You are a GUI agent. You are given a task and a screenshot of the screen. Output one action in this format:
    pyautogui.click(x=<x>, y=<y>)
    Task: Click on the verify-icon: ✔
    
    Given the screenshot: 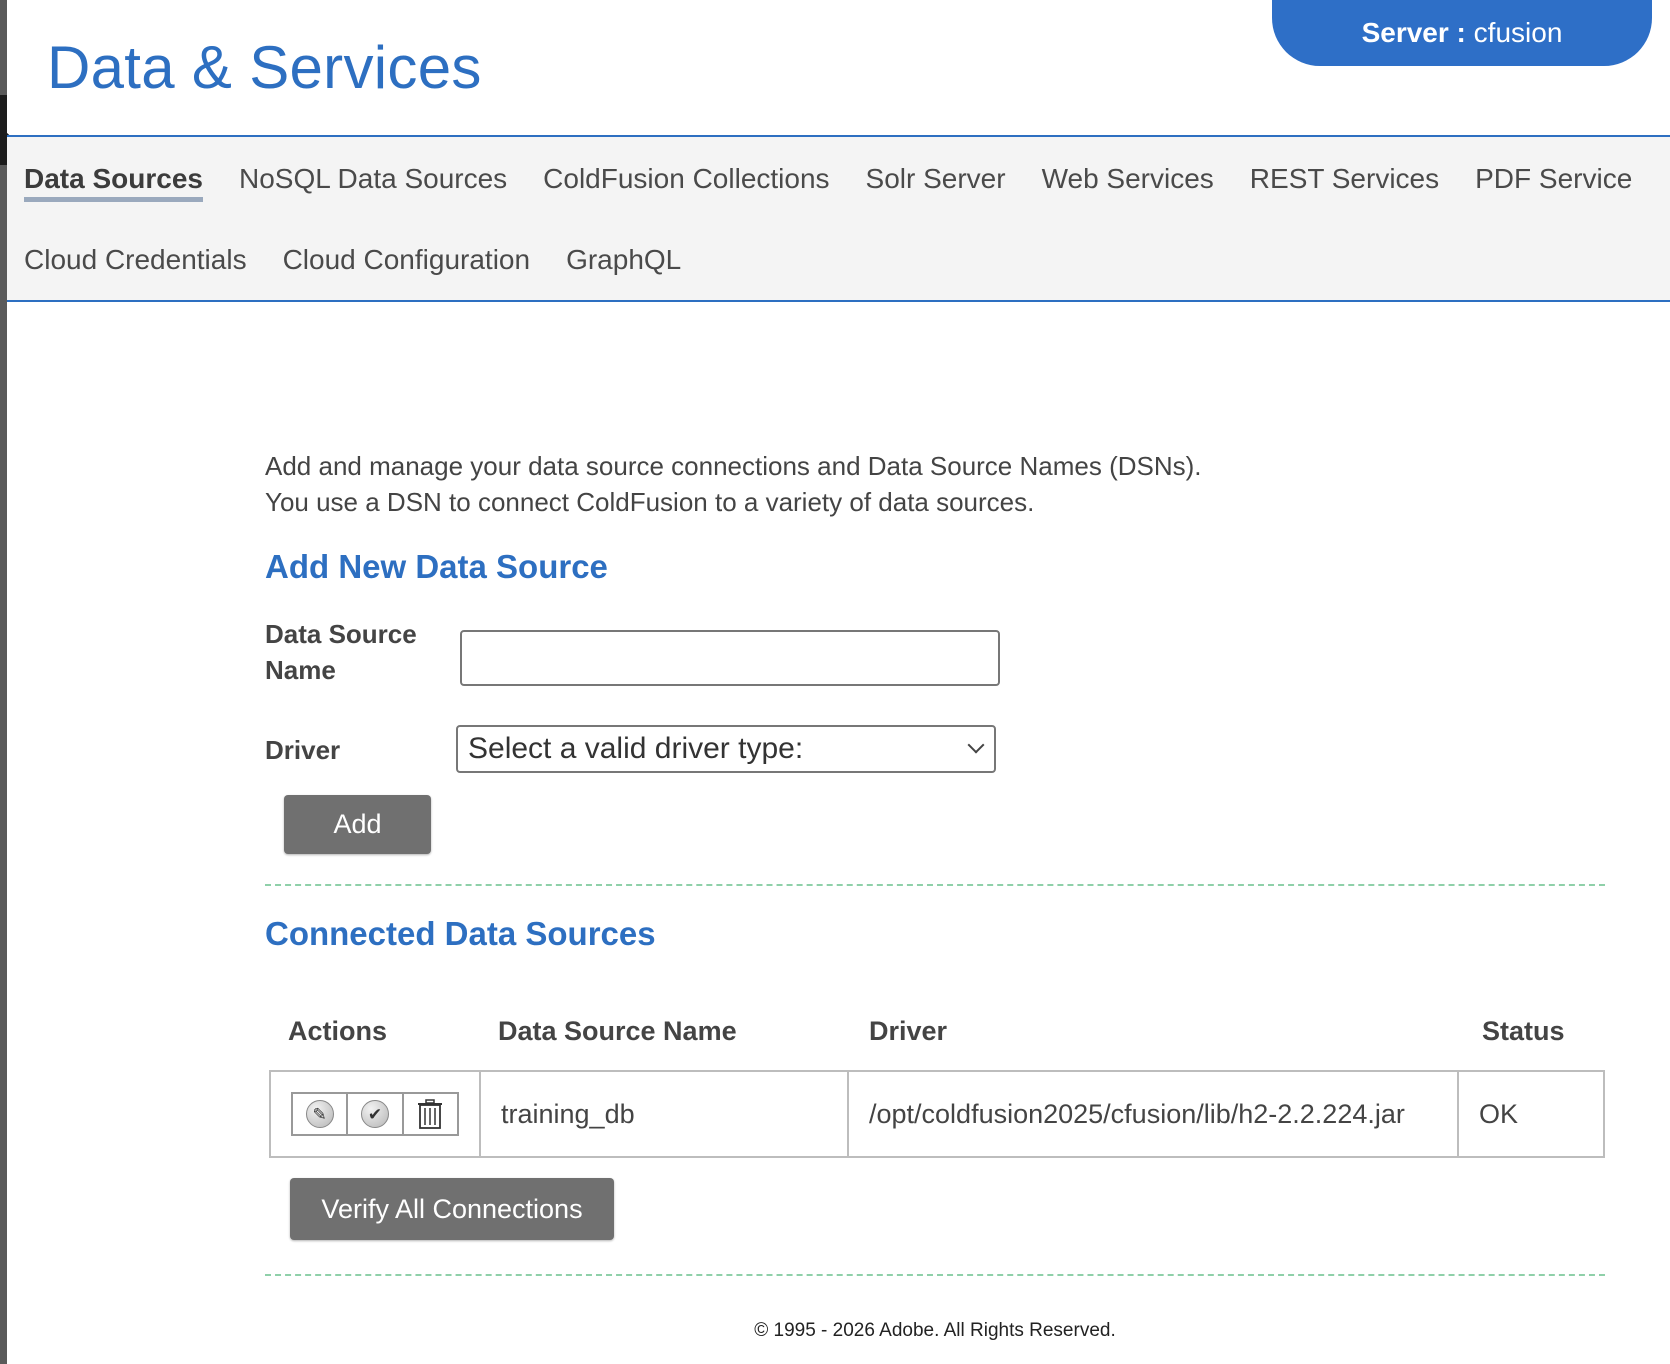 What is the action you would take?
    pyautogui.click(x=374, y=1114)
    